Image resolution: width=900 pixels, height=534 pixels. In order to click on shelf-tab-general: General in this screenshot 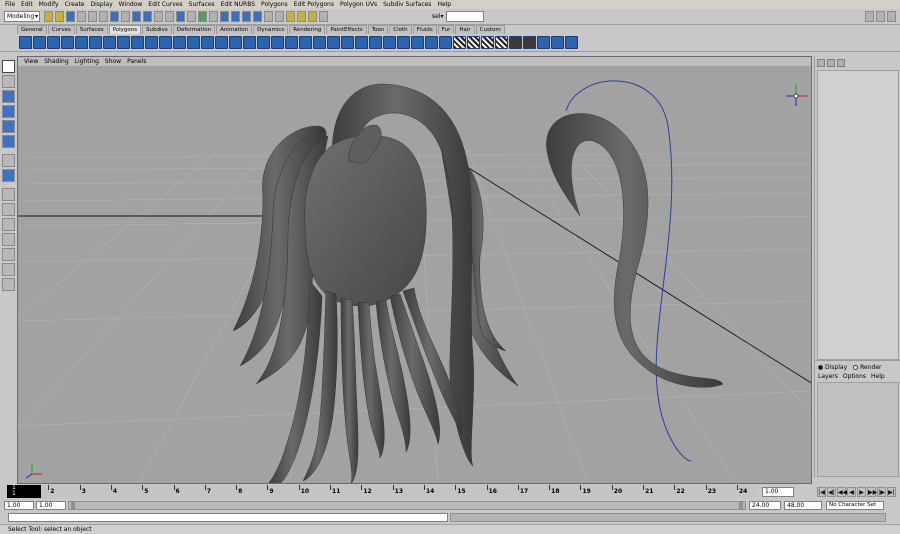, I will do `click(32, 29)`.